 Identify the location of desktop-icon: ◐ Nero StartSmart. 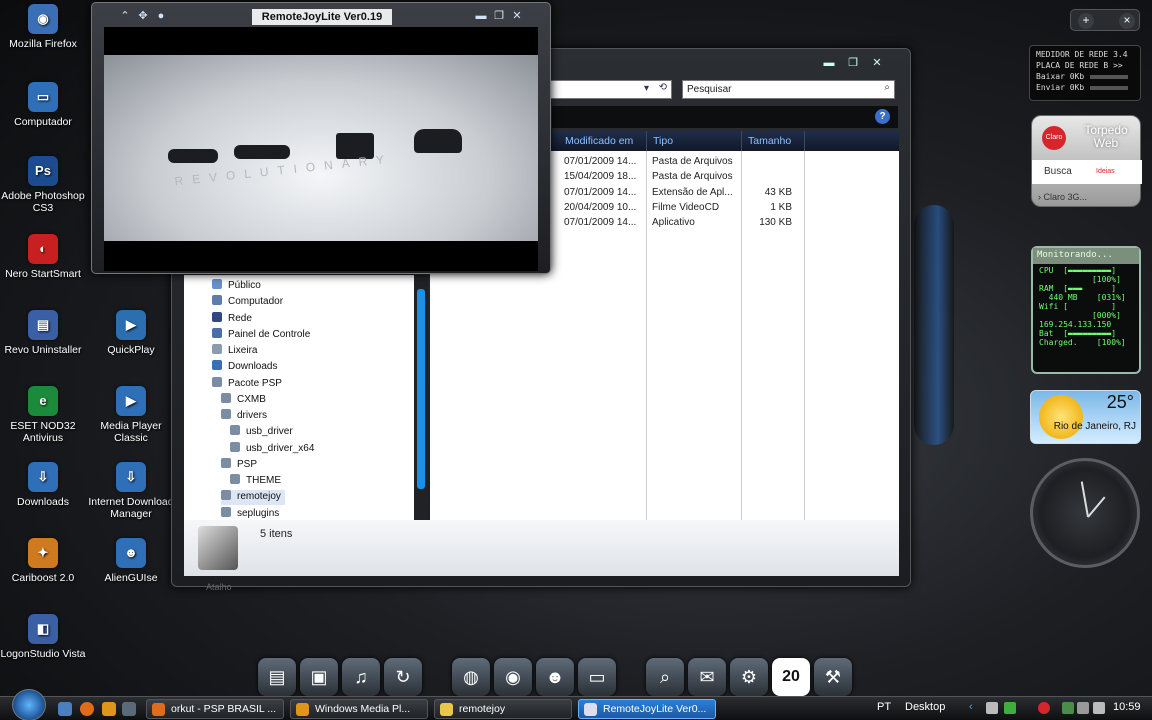
(43, 257).